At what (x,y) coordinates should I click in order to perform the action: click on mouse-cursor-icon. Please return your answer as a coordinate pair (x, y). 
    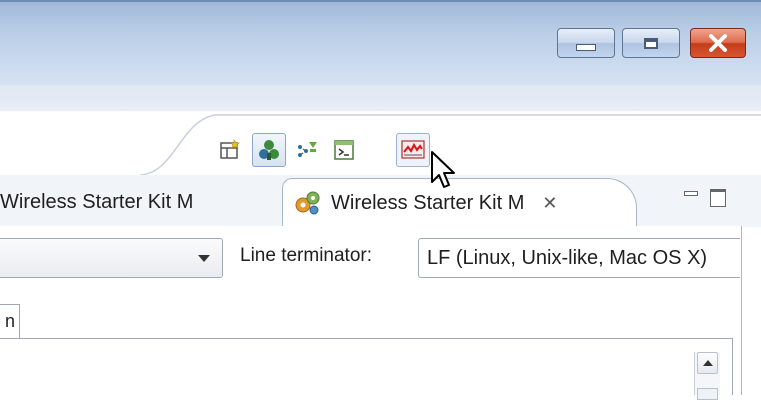
    Looking at the image, I should click on (443, 169).